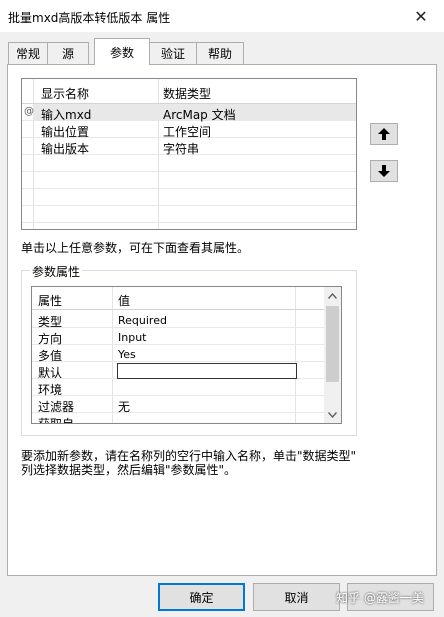  I want to click on move-down-button, so click(384, 171).